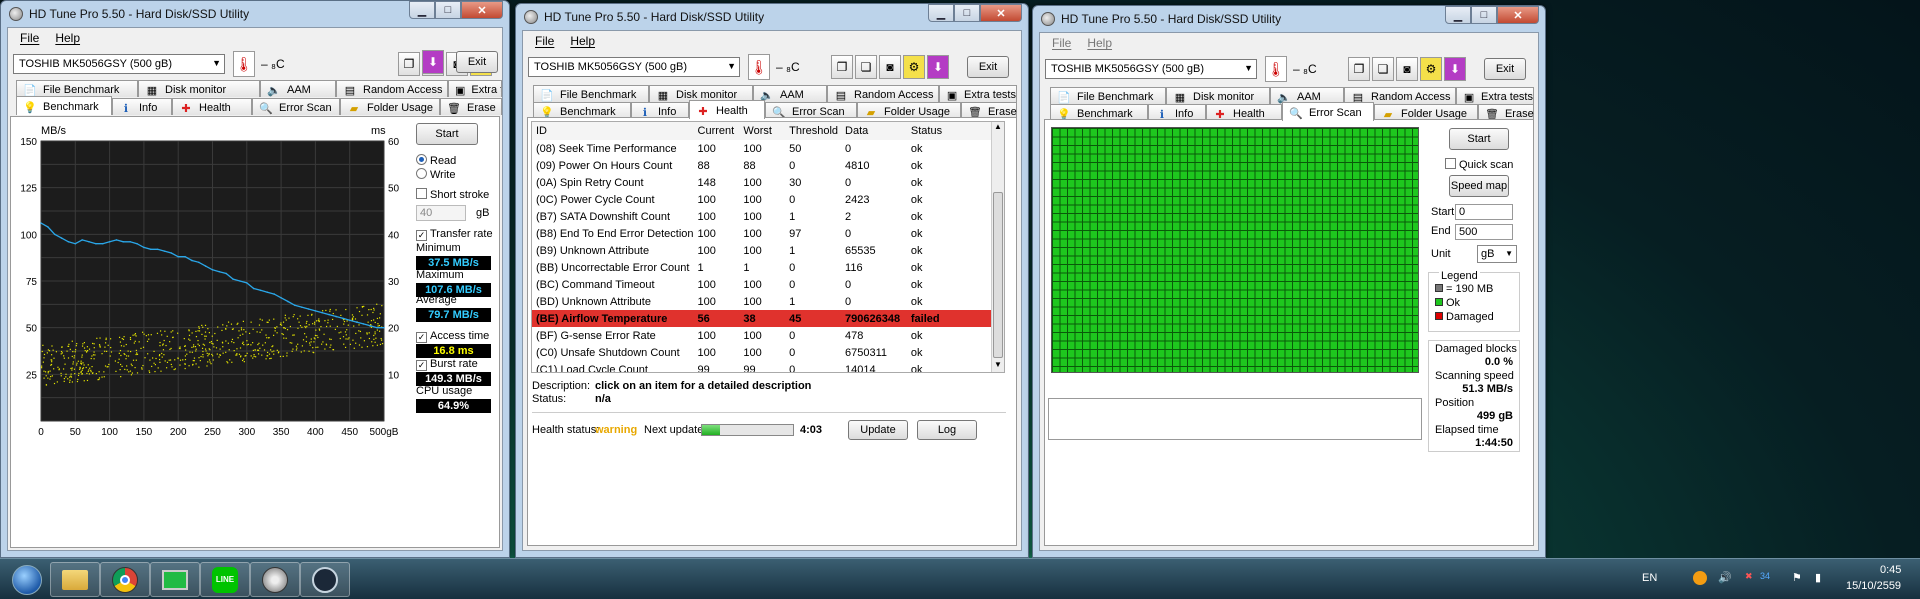 The height and width of the screenshot is (599, 1920). Describe the element at coordinates (998, 128) in the screenshot. I see `scroll-up-icon: ▲` at that location.